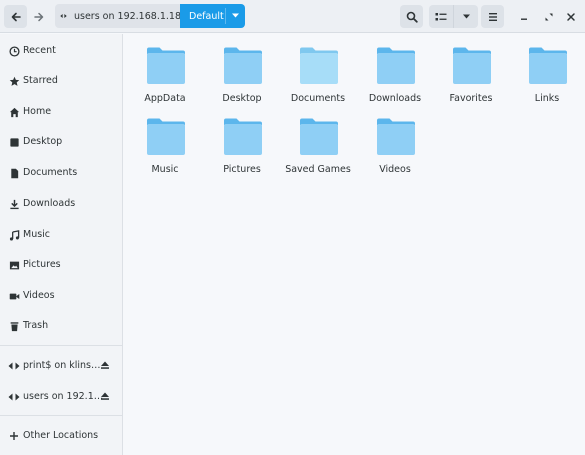 The width and height of the screenshot is (585, 455). I want to click on trash-icon, so click(14, 326).